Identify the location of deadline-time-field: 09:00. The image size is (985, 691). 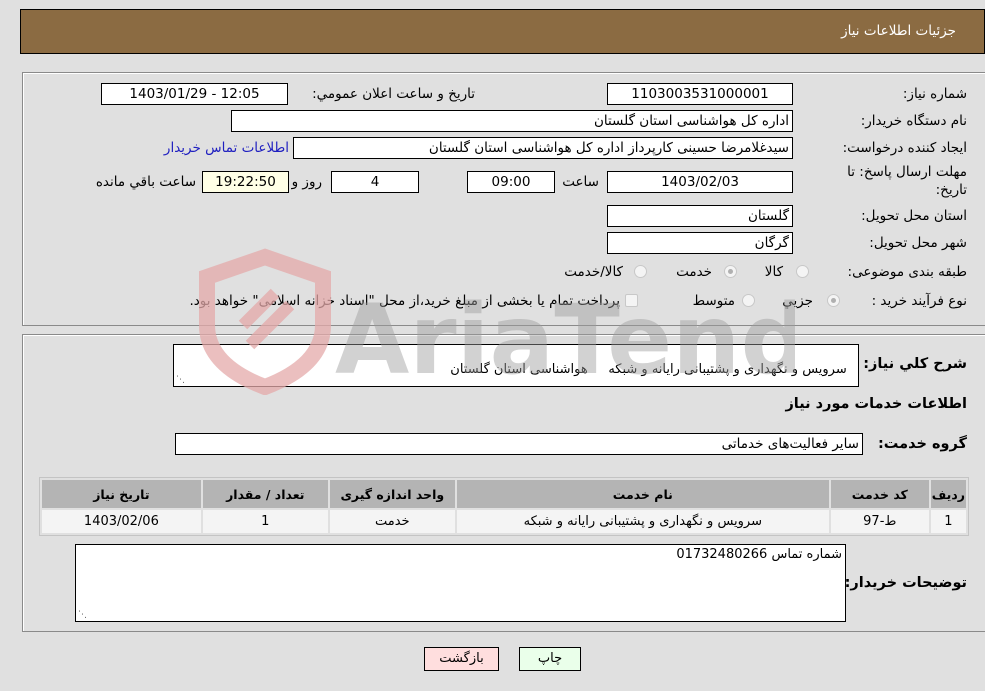
(511, 182).